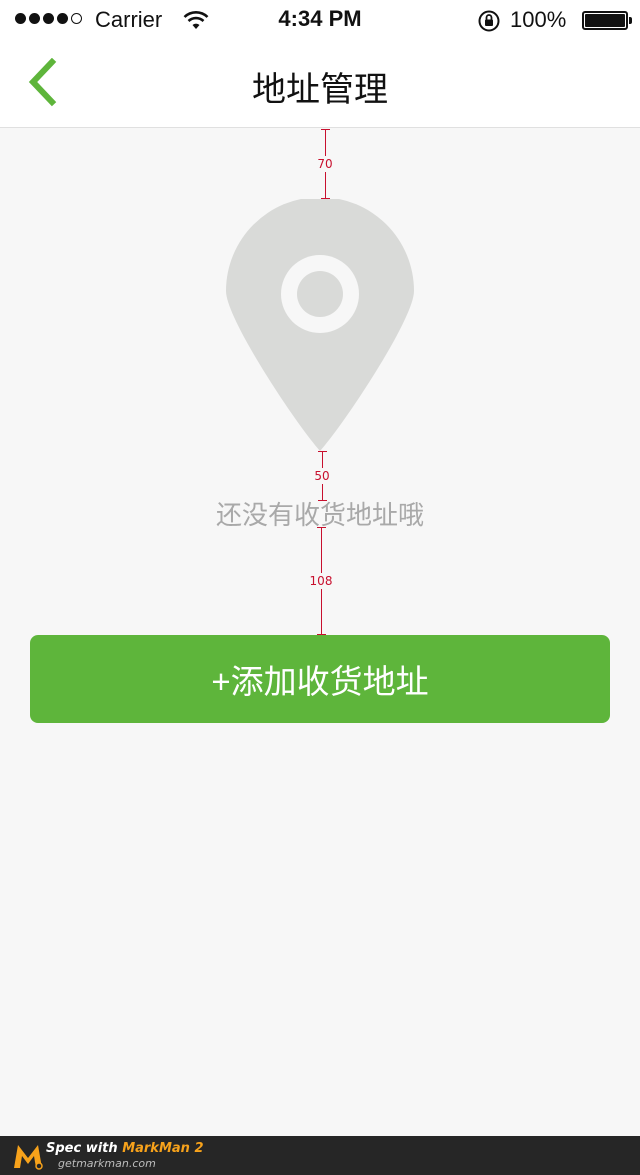 The image size is (640, 1175). Describe the element at coordinates (489, 21) in the screenshot. I see `rotation-lock-icon` at that location.